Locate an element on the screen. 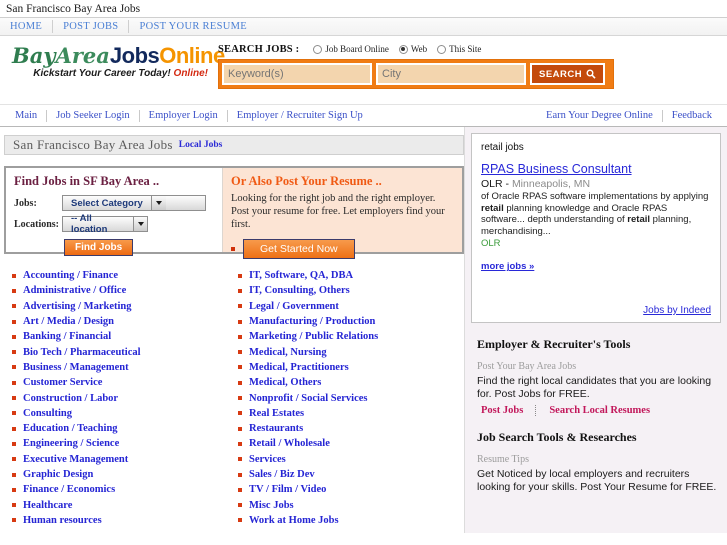 The image size is (727, 545). category-link: Accounting / Finance is located at coordinates (125, 275).